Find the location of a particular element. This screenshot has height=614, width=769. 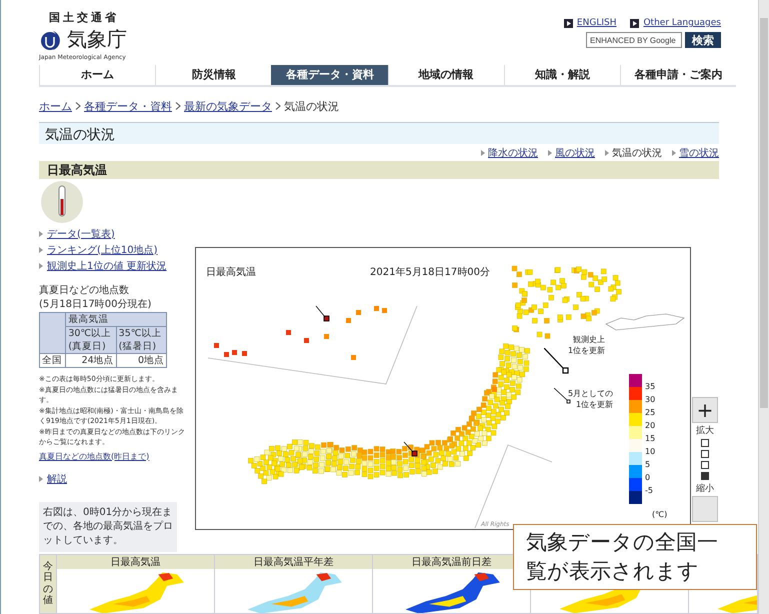

table-header: 35℃以上 (猛暑日) is located at coordinates (141, 339).